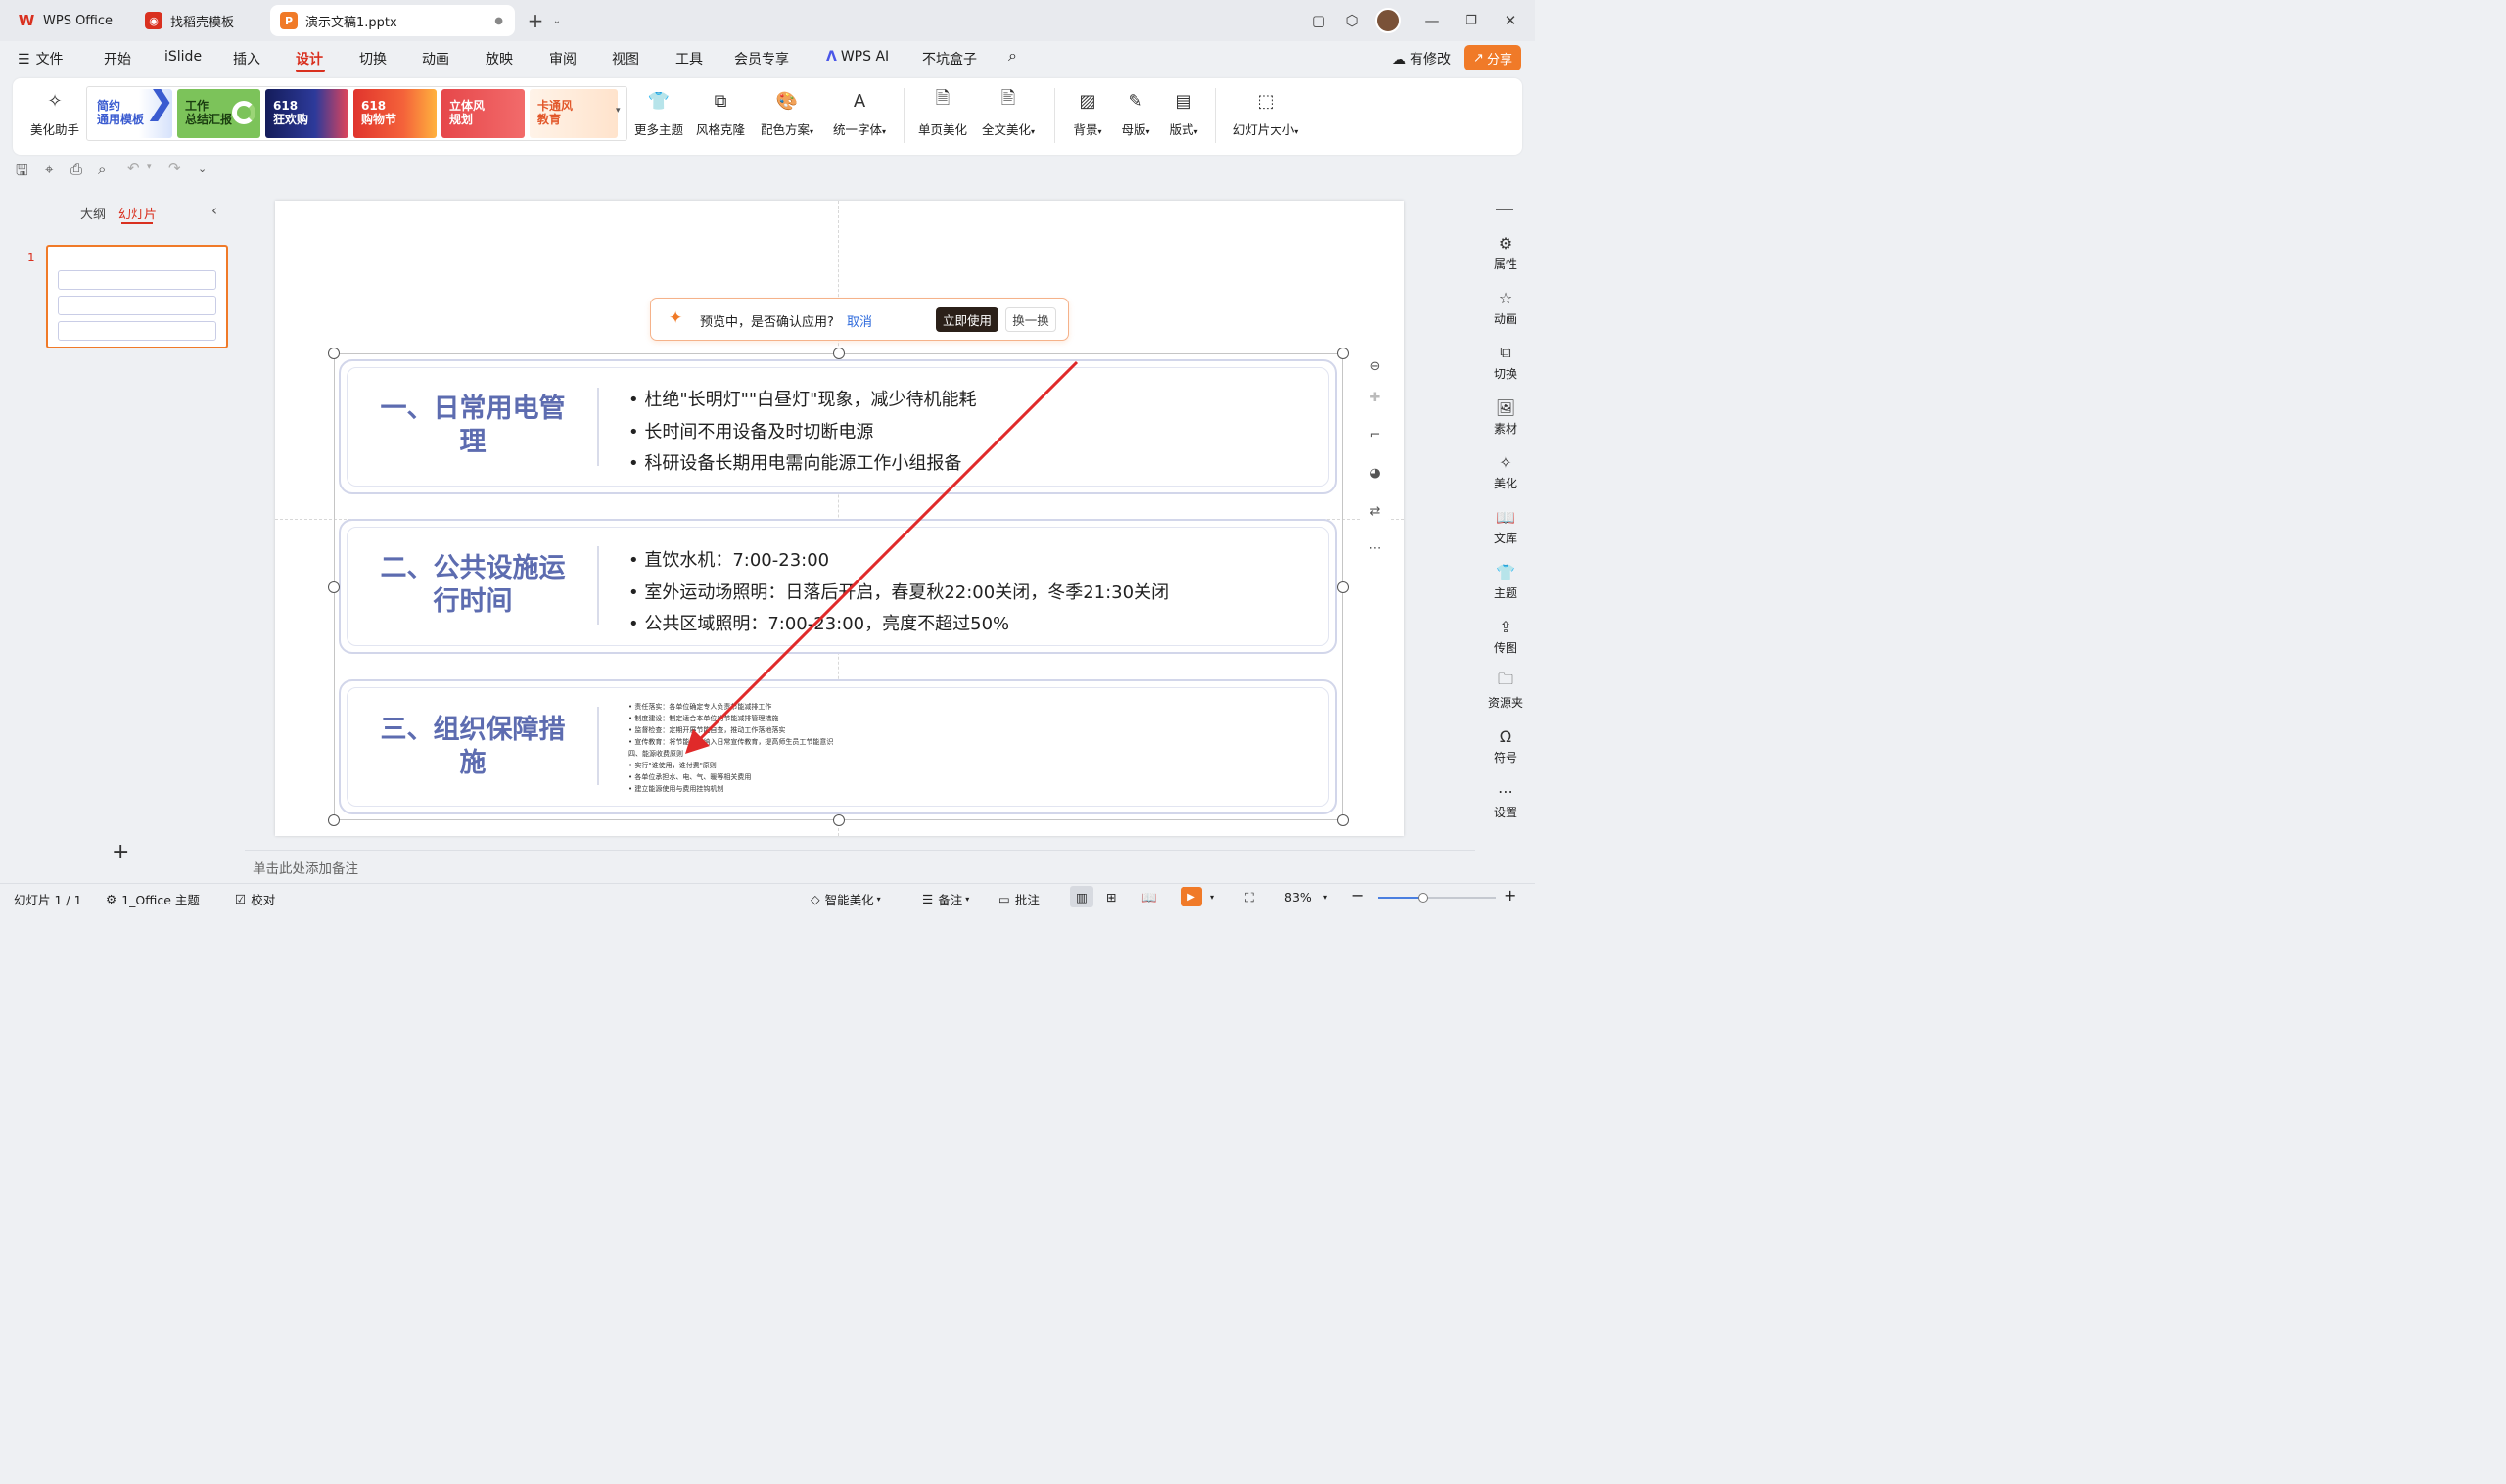 This screenshot has width=2506, height=1484. Describe the element at coordinates (1249, 897) in the screenshot. I see `fit-window-icon: ⛶` at that location.